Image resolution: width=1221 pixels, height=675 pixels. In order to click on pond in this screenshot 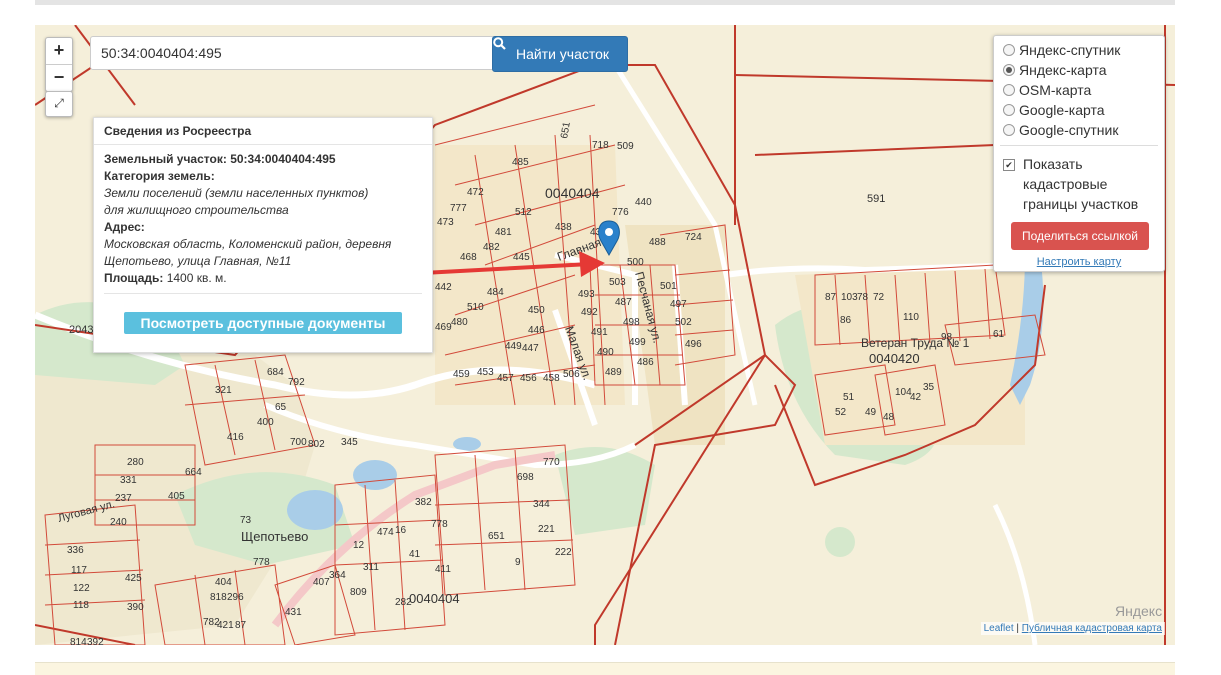, I will do `click(375, 475)`.